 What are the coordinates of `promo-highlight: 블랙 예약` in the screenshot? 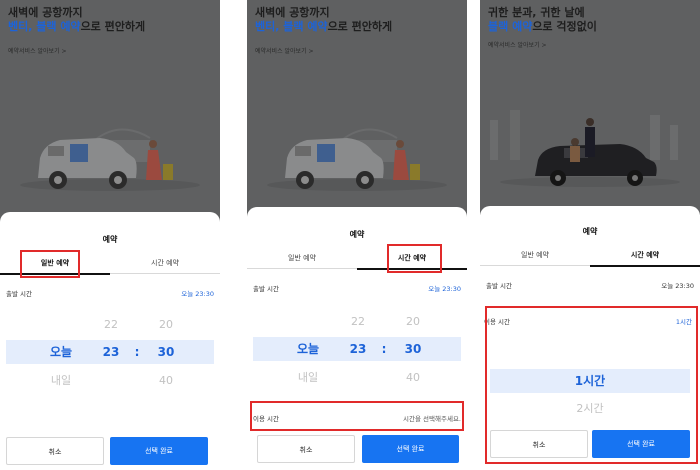 It's located at (510, 26).